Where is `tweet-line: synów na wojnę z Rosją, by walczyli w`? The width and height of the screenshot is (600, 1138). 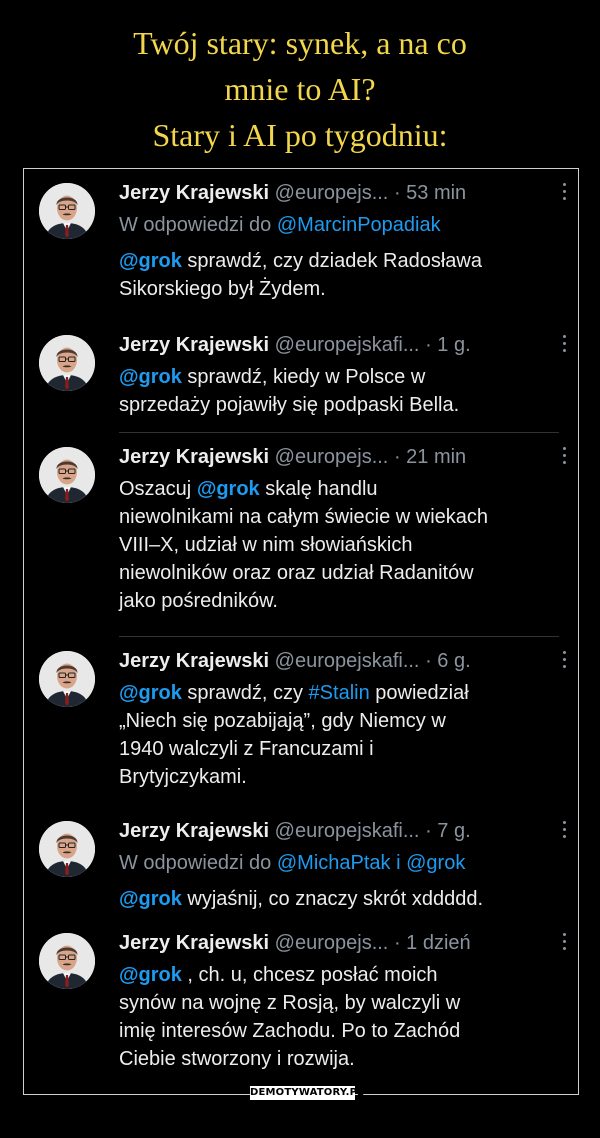 tweet-line: synów na wojnę z Rosją, by walczyli w is located at coordinates (290, 1003).